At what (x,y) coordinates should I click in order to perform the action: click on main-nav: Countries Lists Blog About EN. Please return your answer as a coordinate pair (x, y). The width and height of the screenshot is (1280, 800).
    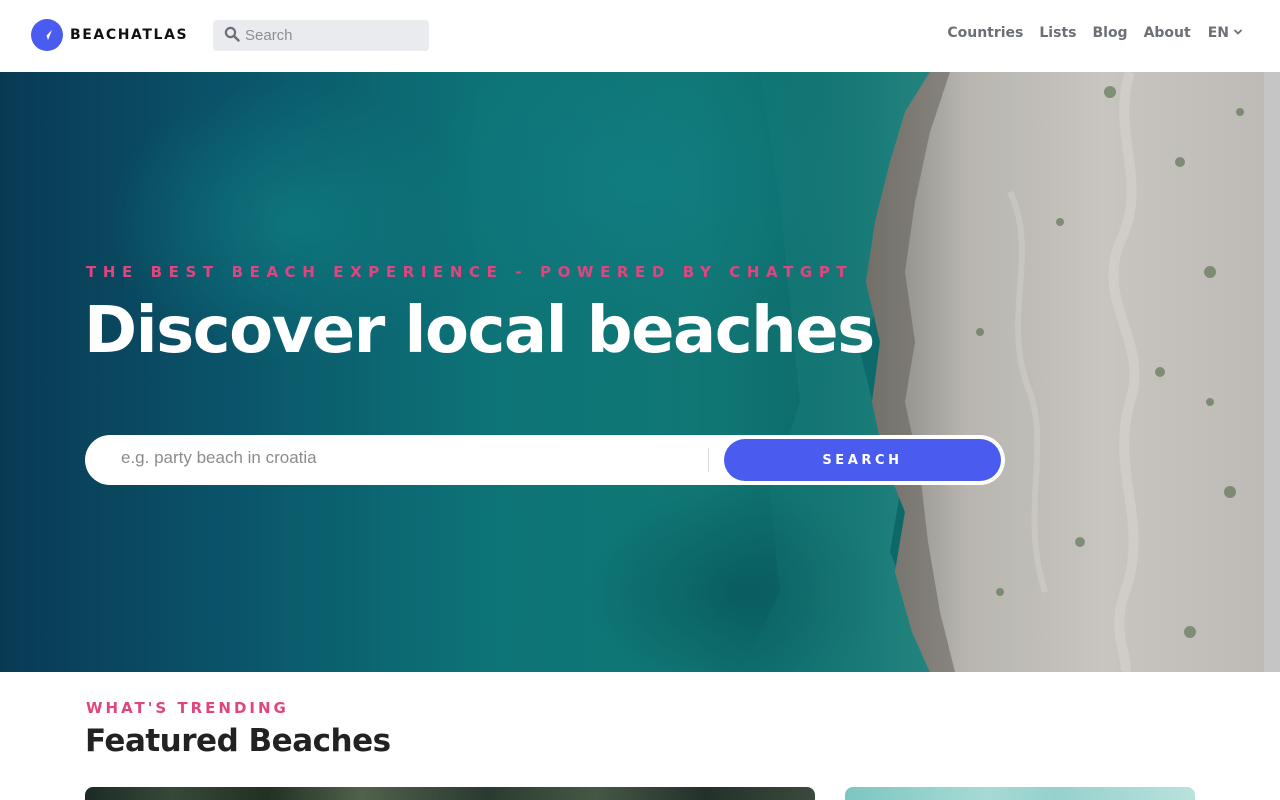
    Looking at the image, I should click on (1087, 33).